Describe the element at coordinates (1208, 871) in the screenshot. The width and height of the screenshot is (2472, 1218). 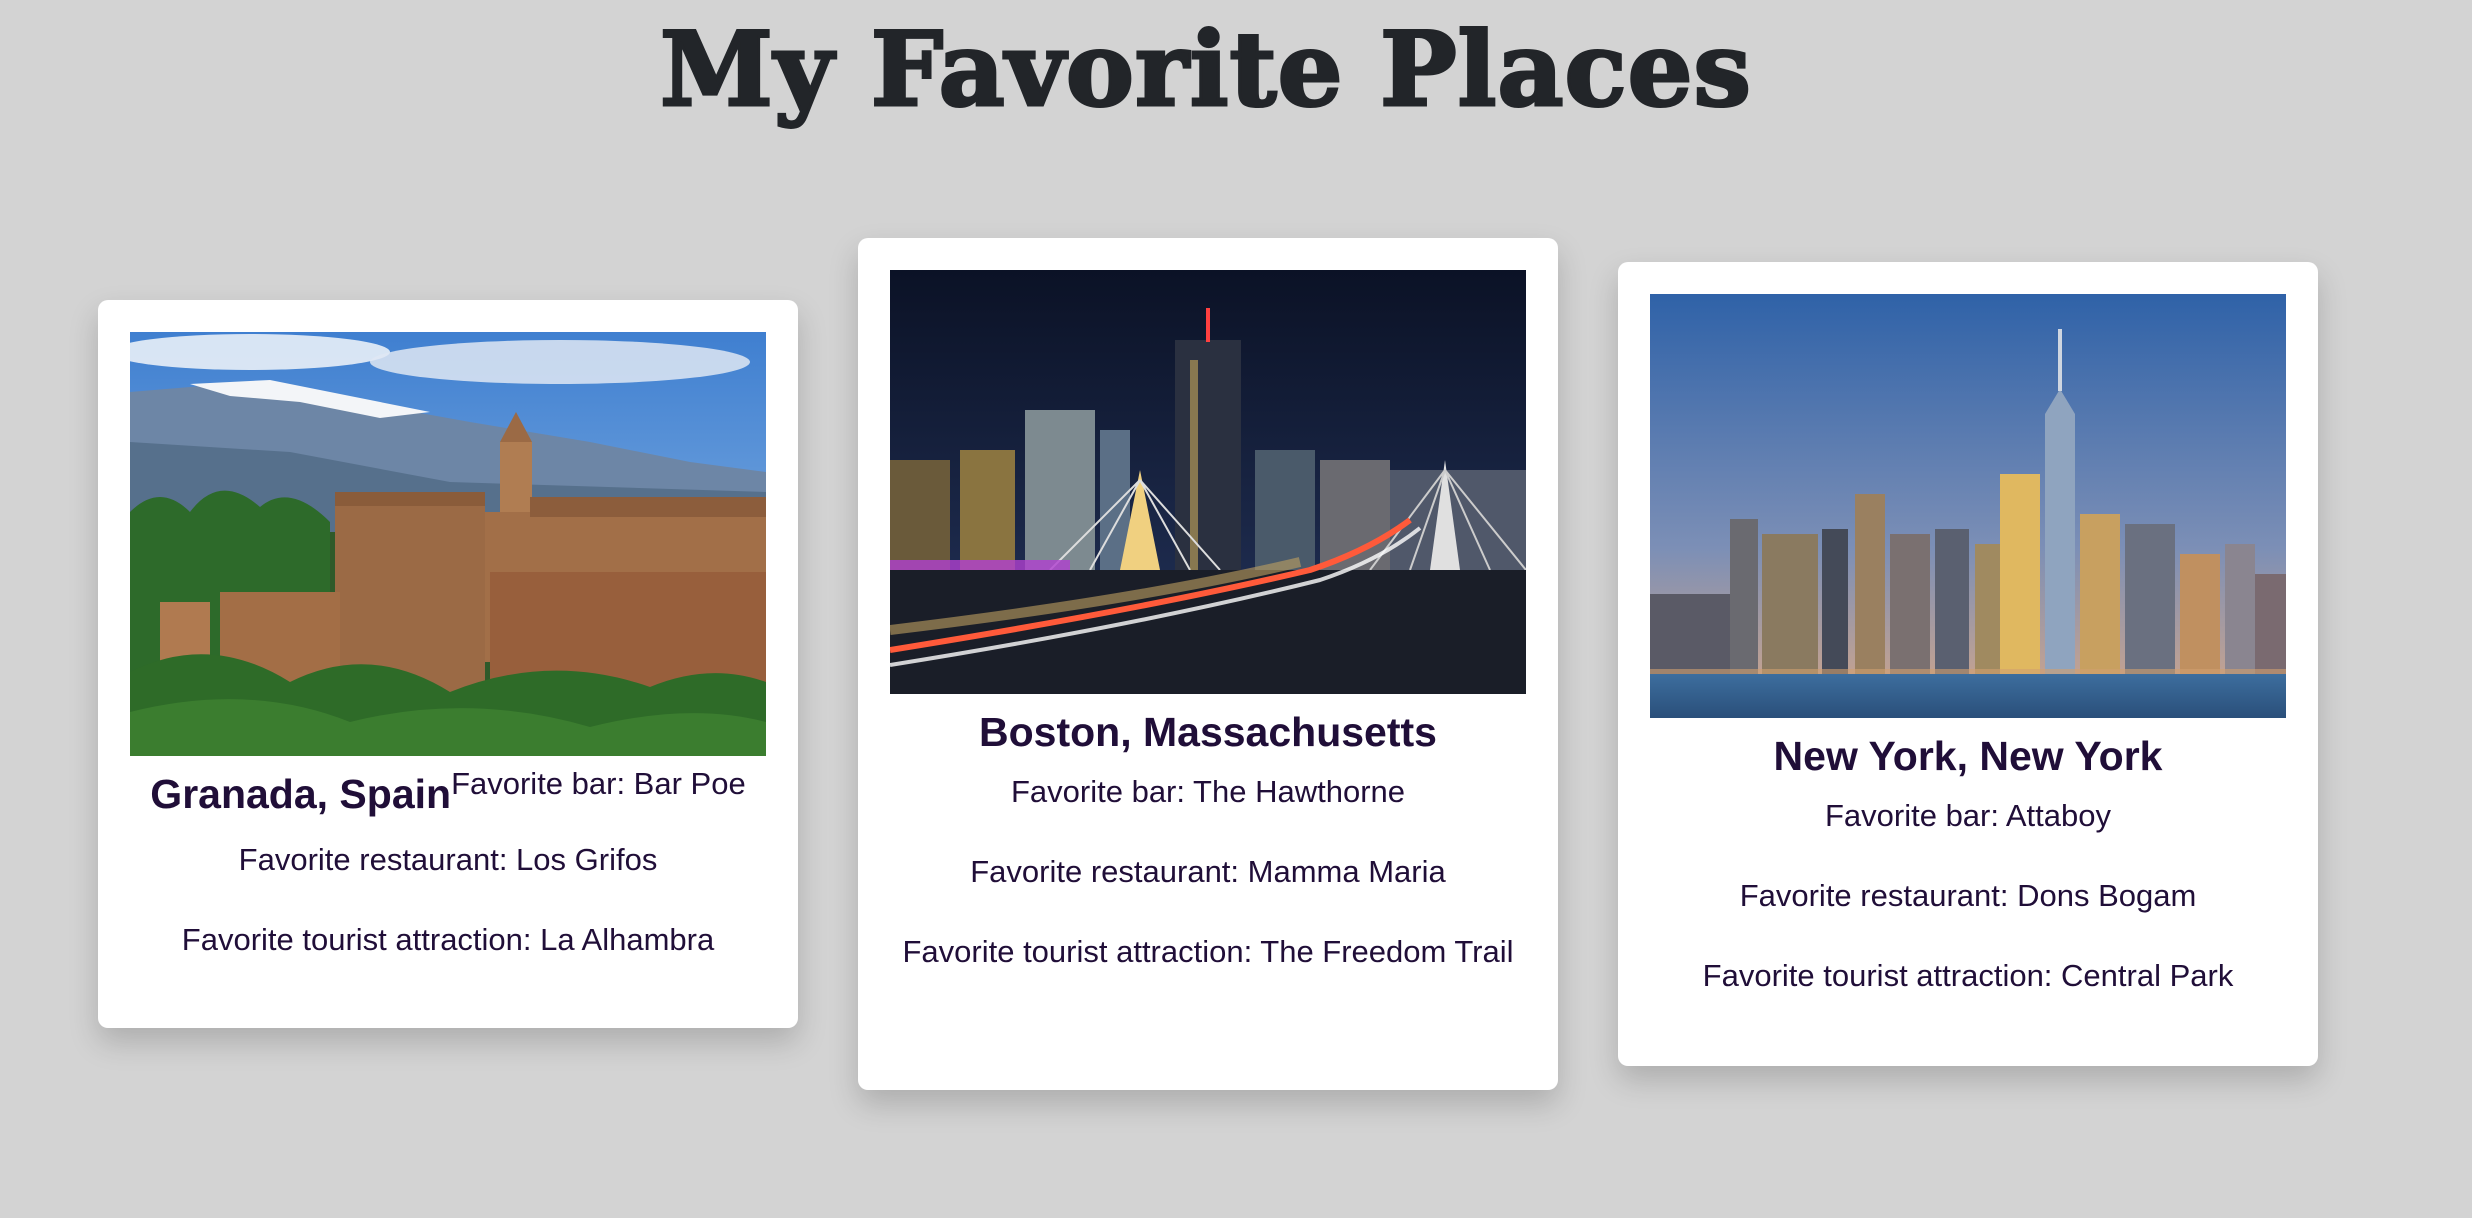
I see `favorite-restaurant: Favorite restaurant: Mamma Maria` at that location.